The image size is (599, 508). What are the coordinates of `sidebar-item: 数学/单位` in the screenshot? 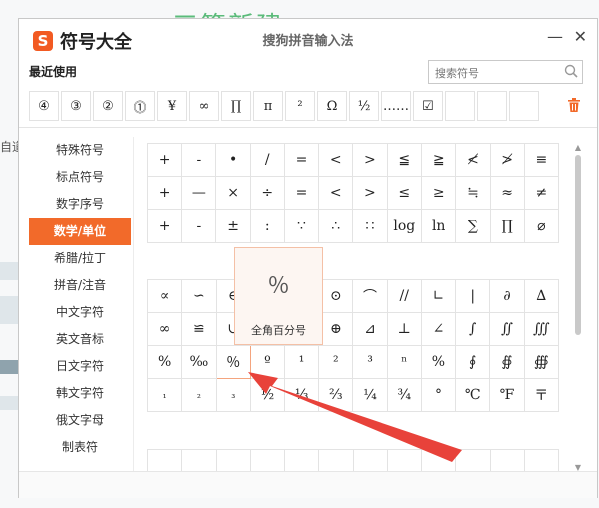 It's located at (80, 231).